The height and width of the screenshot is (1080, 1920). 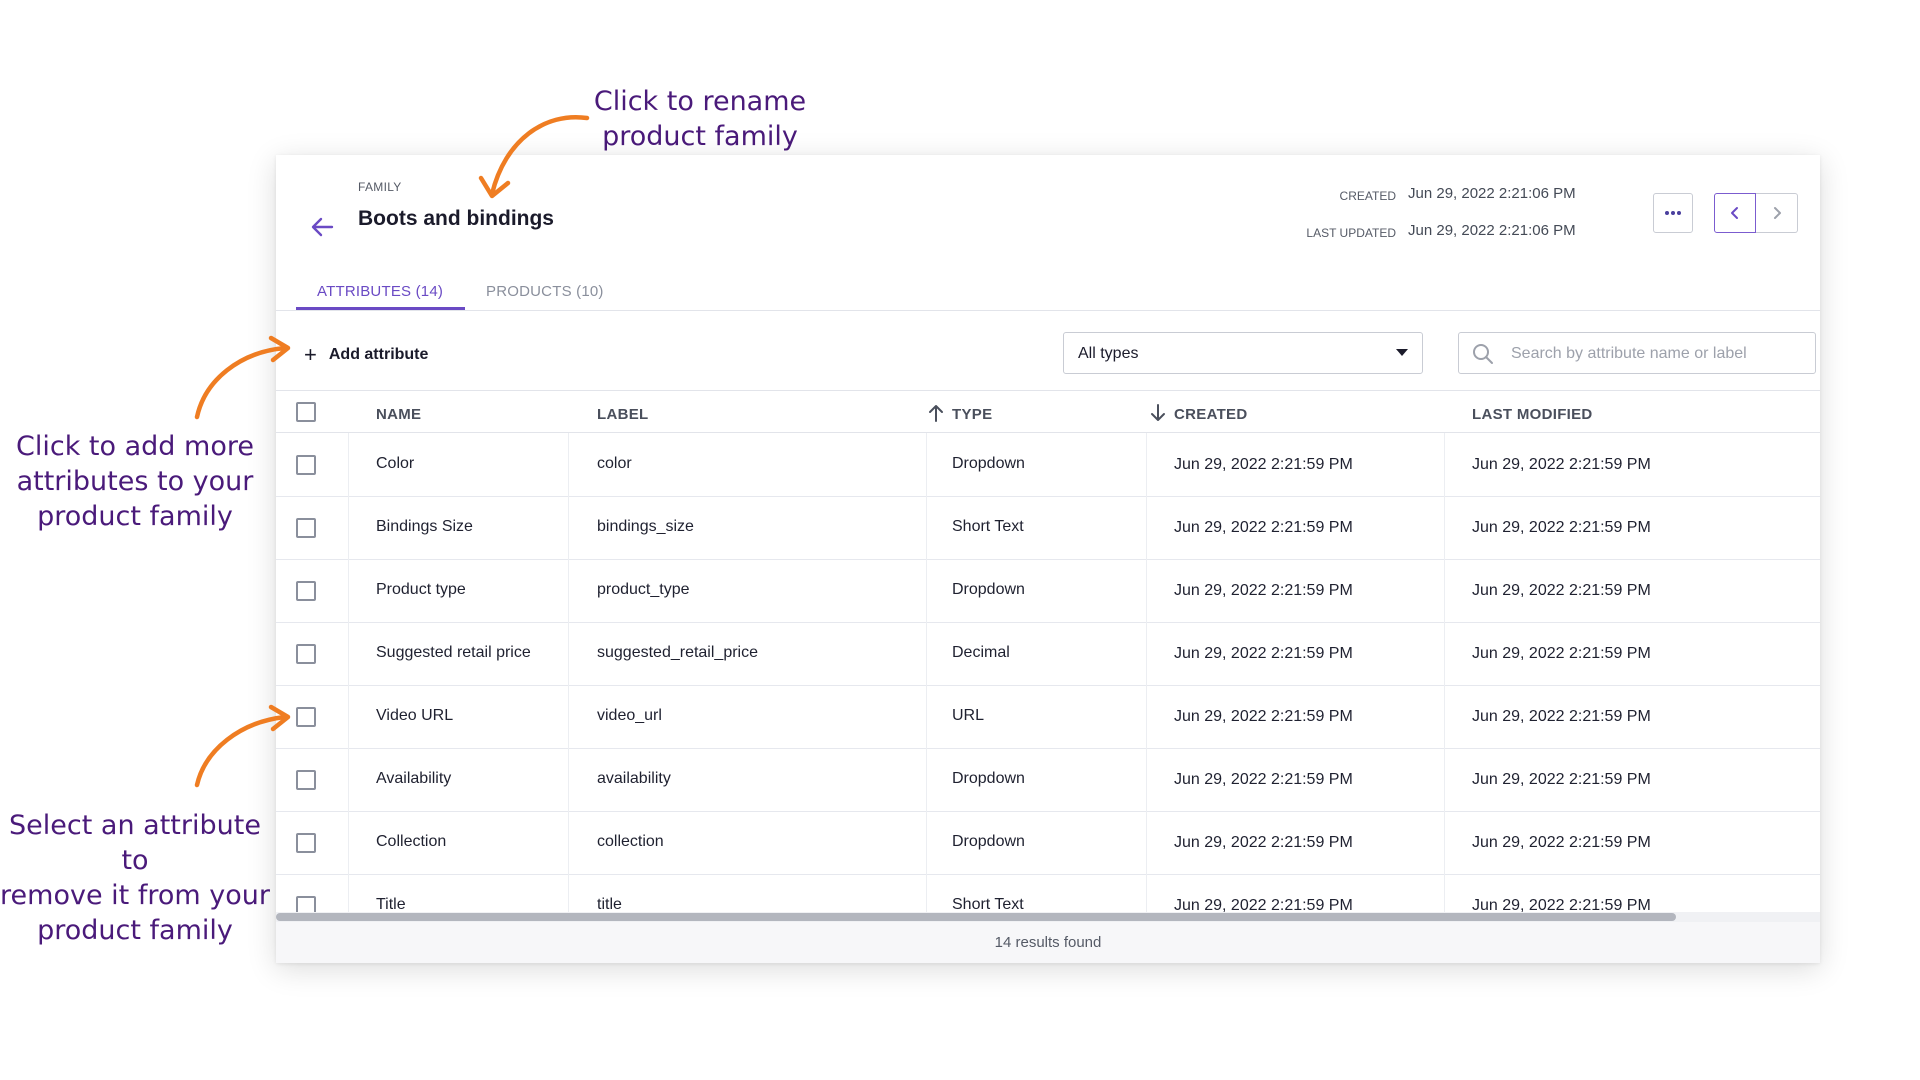 I want to click on column-header-name: NAME, so click(x=398, y=414).